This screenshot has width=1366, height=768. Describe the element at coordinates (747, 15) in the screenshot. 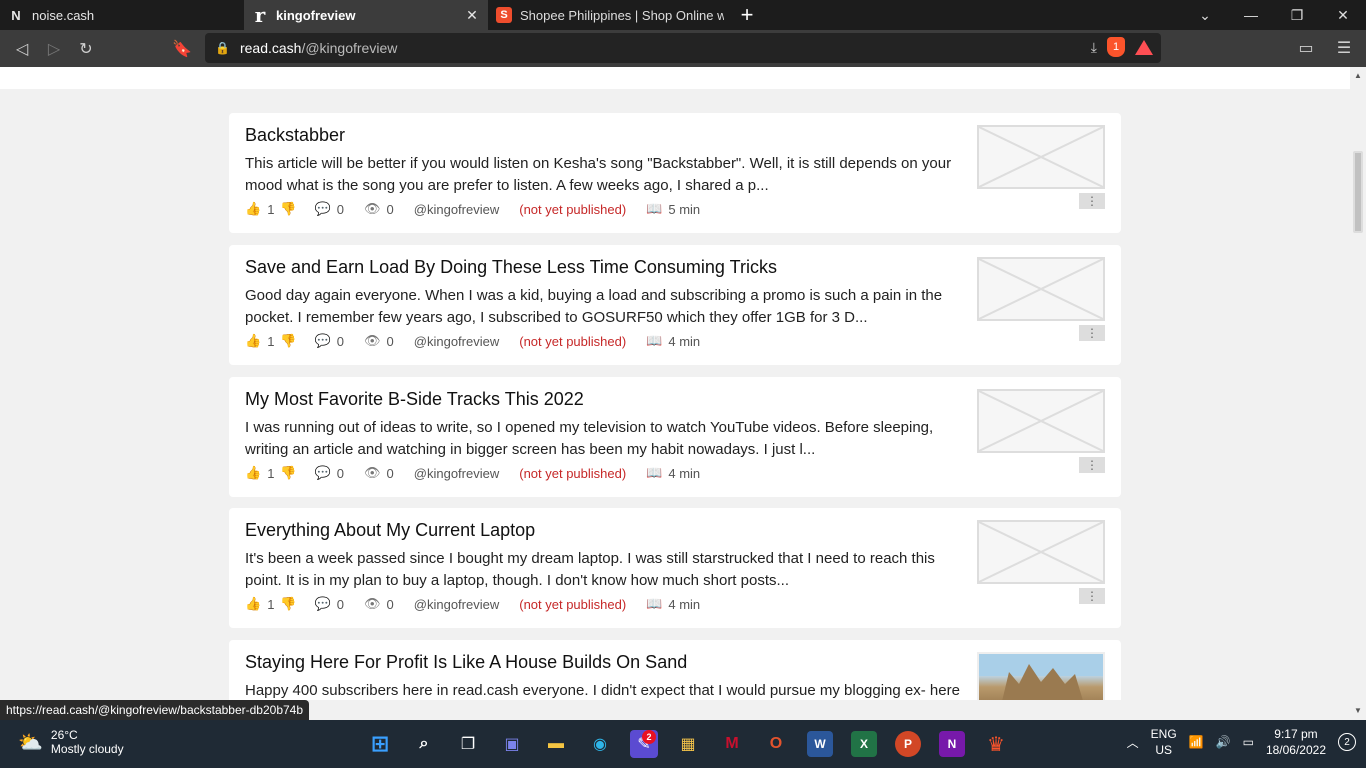

I see `new-tab-icon: +` at that location.